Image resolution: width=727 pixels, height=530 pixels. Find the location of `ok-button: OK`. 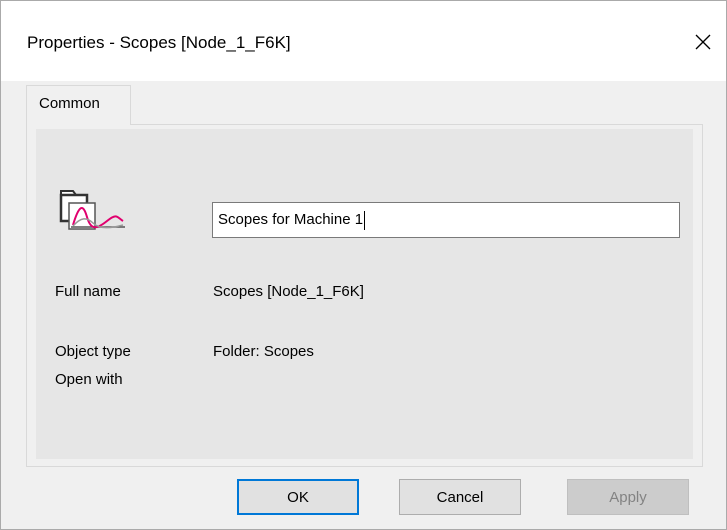

ok-button: OK is located at coordinates (298, 497).